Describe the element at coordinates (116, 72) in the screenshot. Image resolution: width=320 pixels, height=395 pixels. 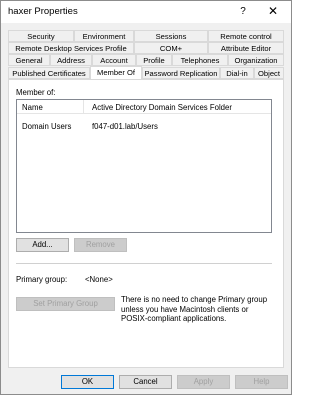
I see `tab-member-of: Member Of` at that location.